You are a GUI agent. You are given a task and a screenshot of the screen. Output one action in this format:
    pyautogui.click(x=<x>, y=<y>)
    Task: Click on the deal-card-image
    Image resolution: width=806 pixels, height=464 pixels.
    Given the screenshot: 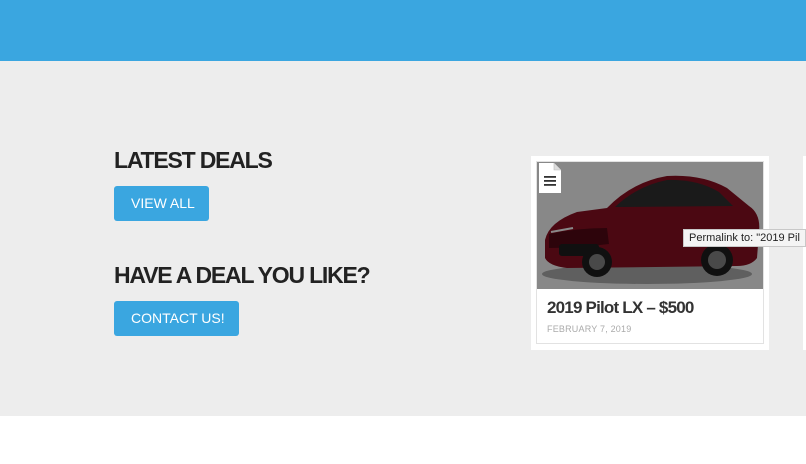 What is the action you would take?
    pyautogui.click(x=650, y=225)
    